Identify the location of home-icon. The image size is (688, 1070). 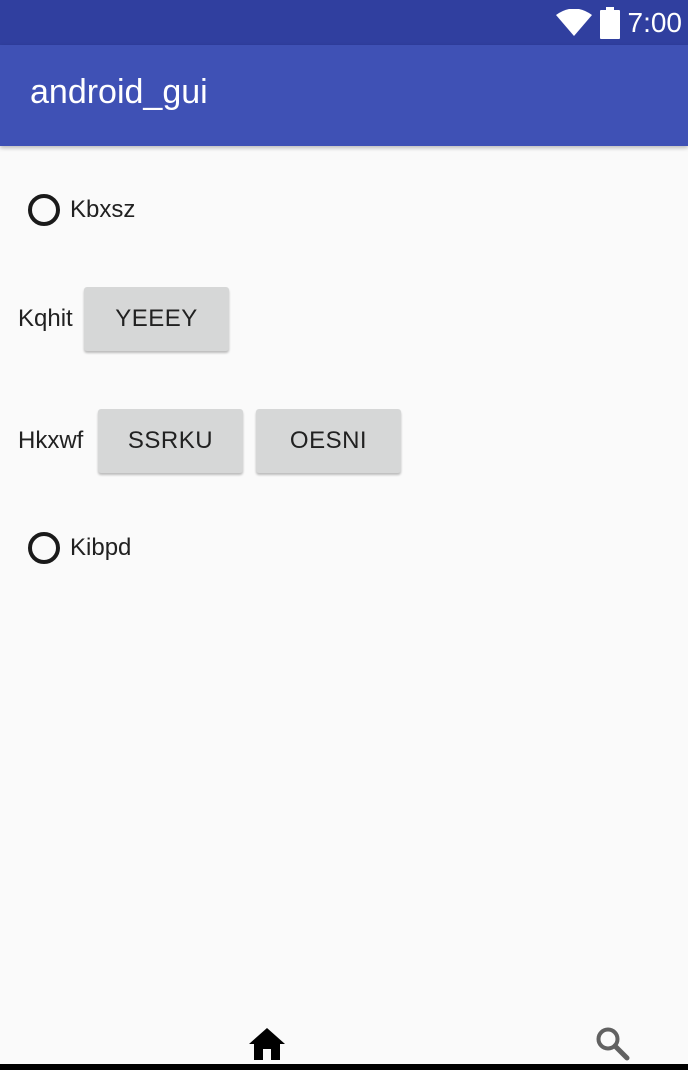
(267, 1044).